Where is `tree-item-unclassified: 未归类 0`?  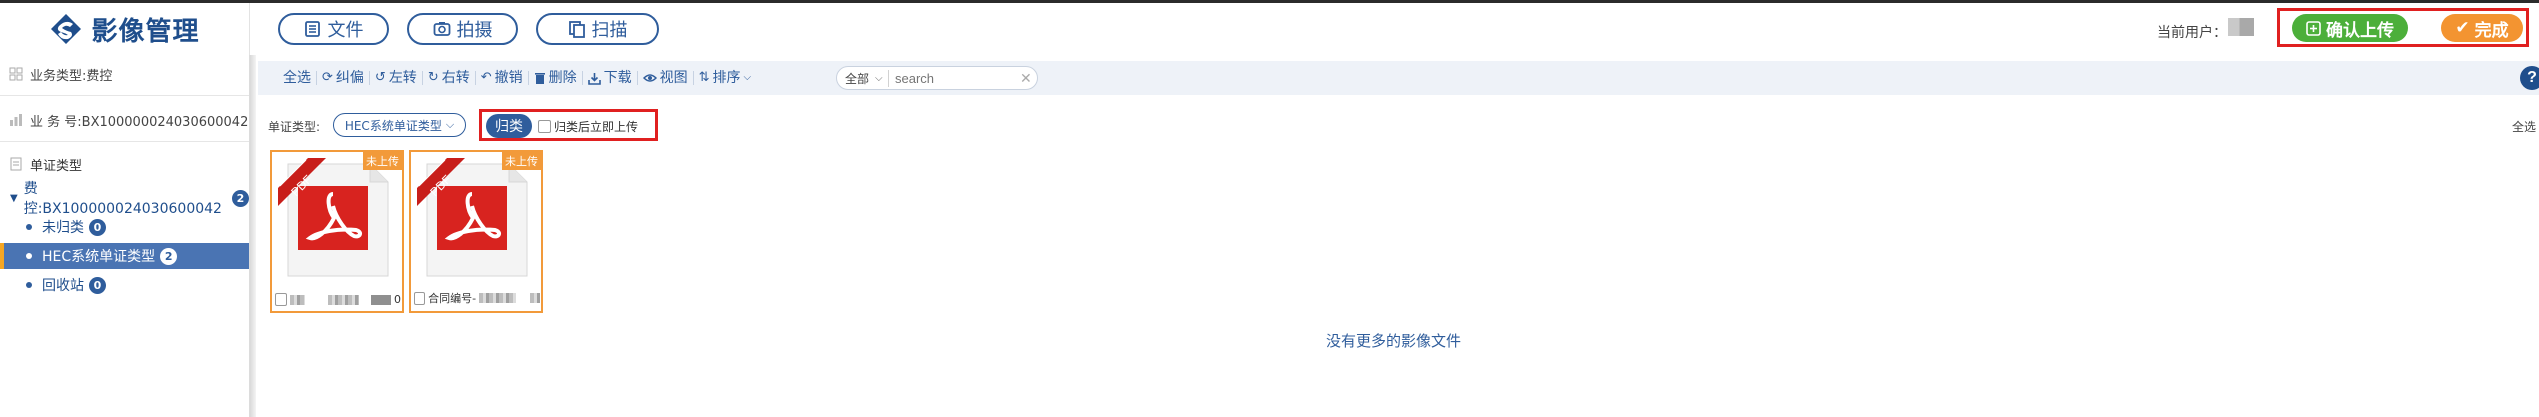
tree-item-unclassified: 未归类 0 is located at coordinates (124, 227).